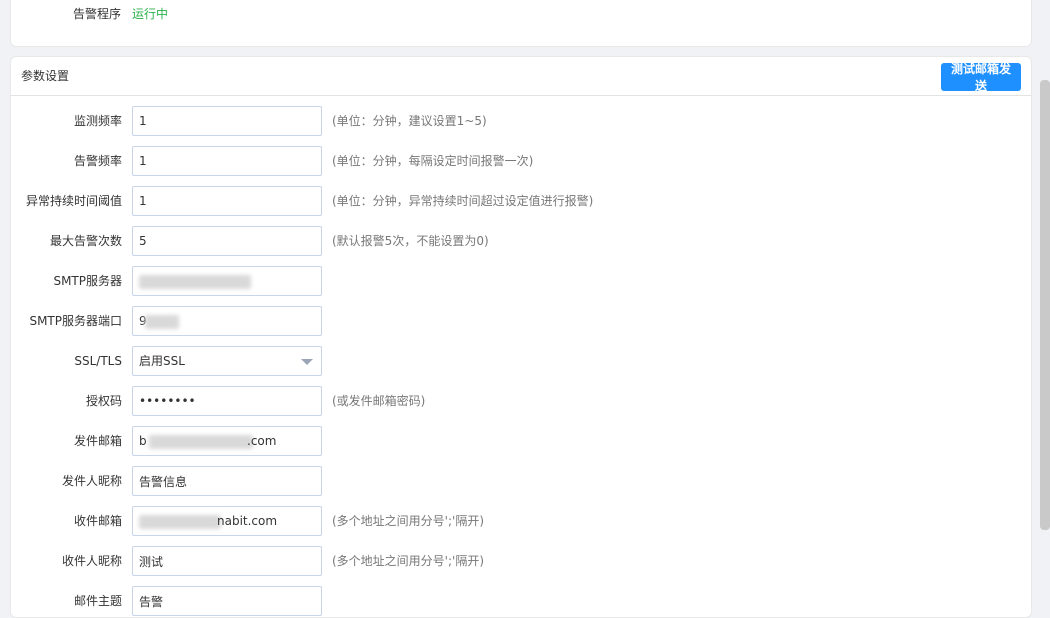 This screenshot has height=618, width=1050. Describe the element at coordinates (97, 441) in the screenshot. I see `sender-email-label: 发件邮箱` at that location.